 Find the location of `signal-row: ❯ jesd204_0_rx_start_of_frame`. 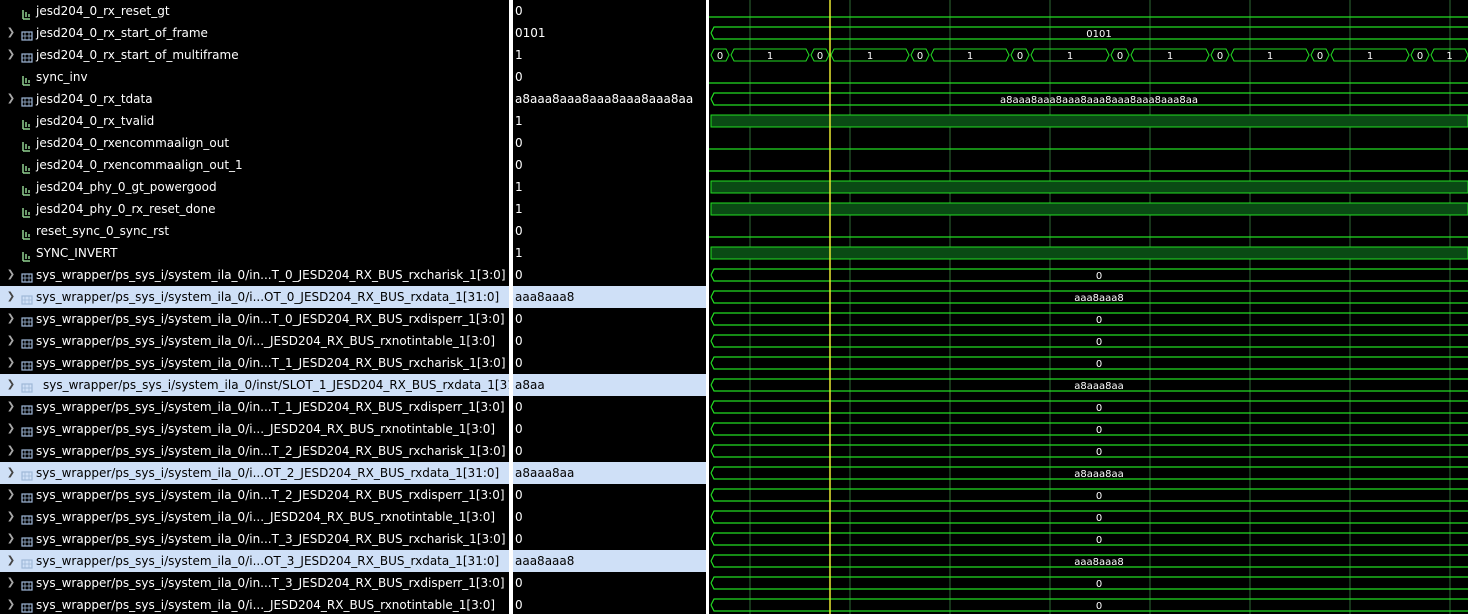

signal-row: ❯ jesd204_0_rx_start_of_frame is located at coordinates (254, 33).